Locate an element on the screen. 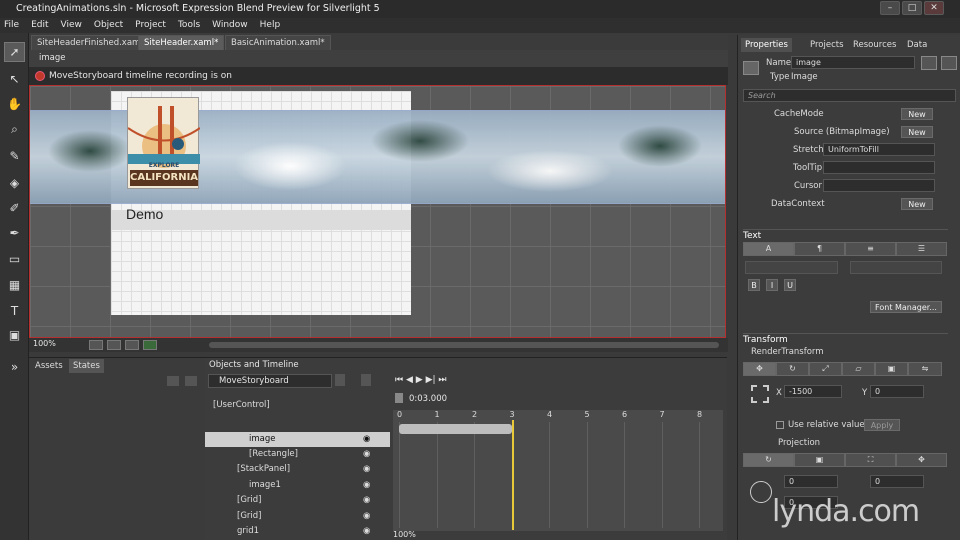 Image resolution: width=960 pixels, height=540 pixels. menu-project: Project is located at coordinates (150, 25).